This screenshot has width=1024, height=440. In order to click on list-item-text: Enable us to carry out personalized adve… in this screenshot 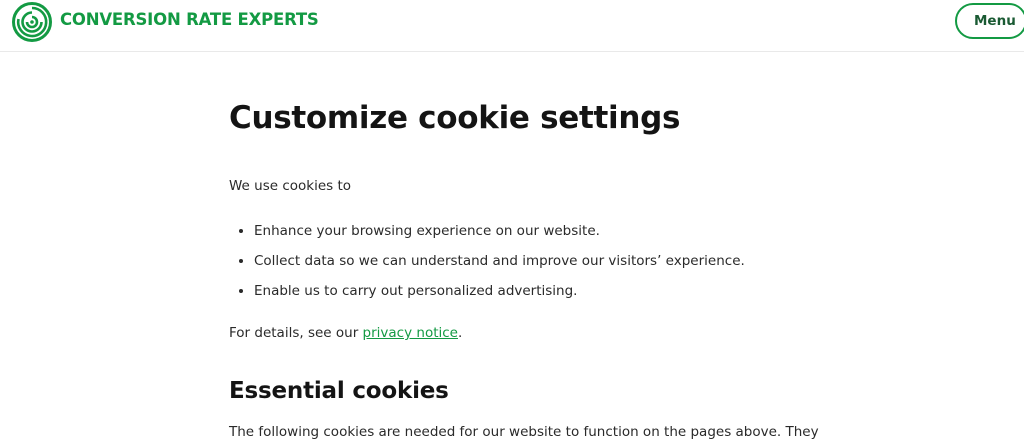, I will do `click(416, 291)`.